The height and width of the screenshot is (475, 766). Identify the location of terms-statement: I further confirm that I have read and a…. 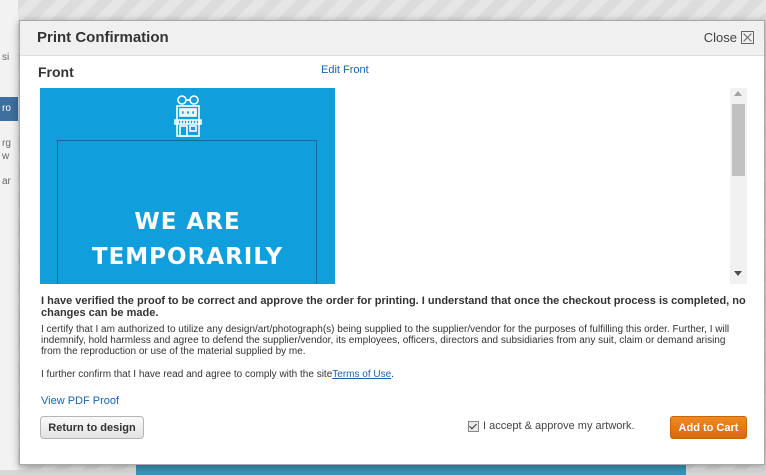
(394, 374).